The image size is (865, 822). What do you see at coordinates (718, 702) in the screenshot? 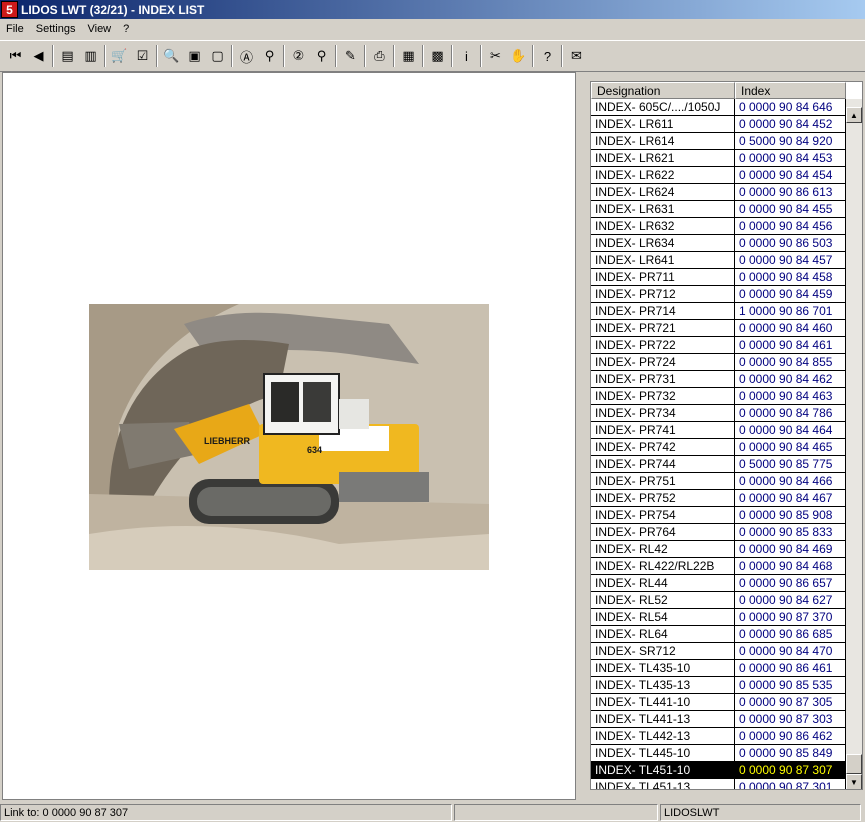
I see `list-row: INDEX- TL441-10 0 0000 90 87 305` at bounding box center [718, 702].